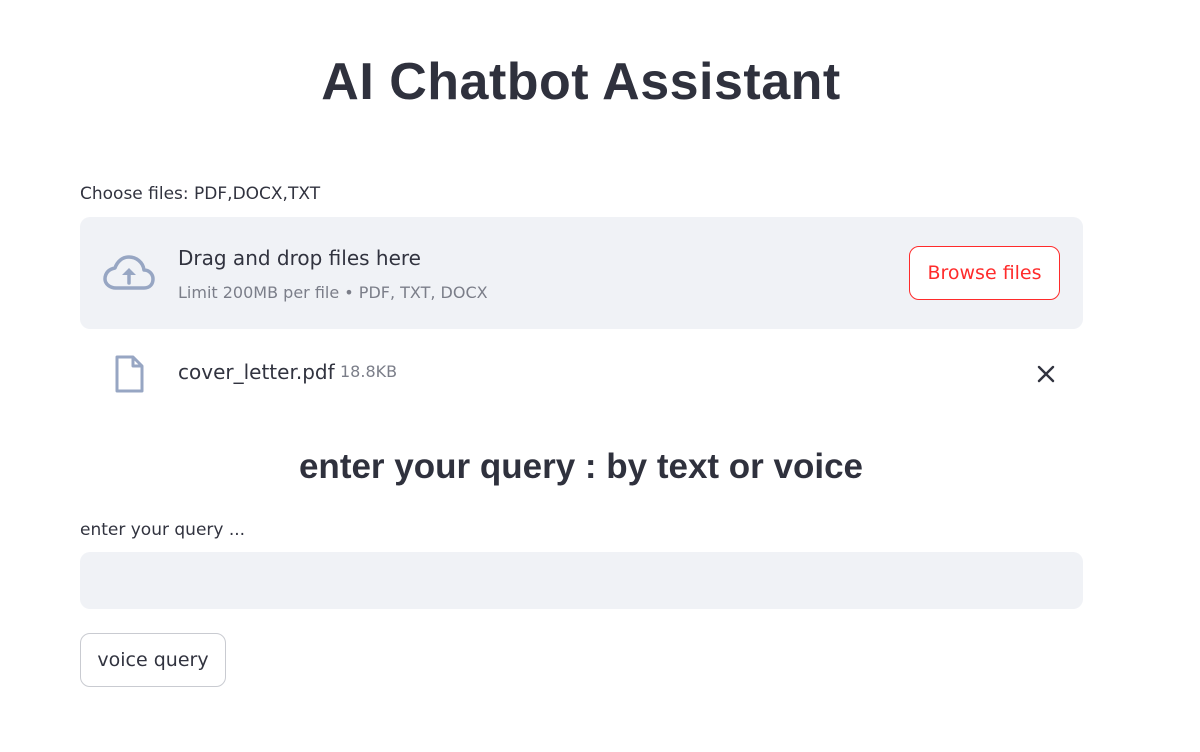  What do you see at coordinates (333, 292) in the screenshot?
I see `dropzone-limit-text: Limit 200MB per file • PDF, TXT, DOCX` at bounding box center [333, 292].